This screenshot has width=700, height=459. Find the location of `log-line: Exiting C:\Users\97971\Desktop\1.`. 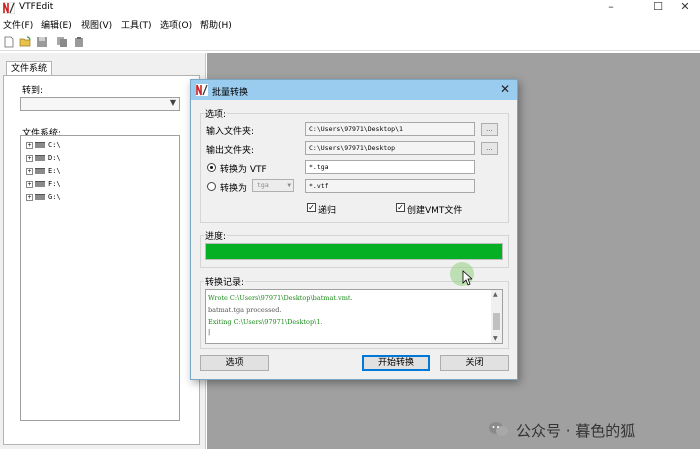

log-line: Exiting C:\Users\97971\Desktop\1. is located at coordinates (265, 322).